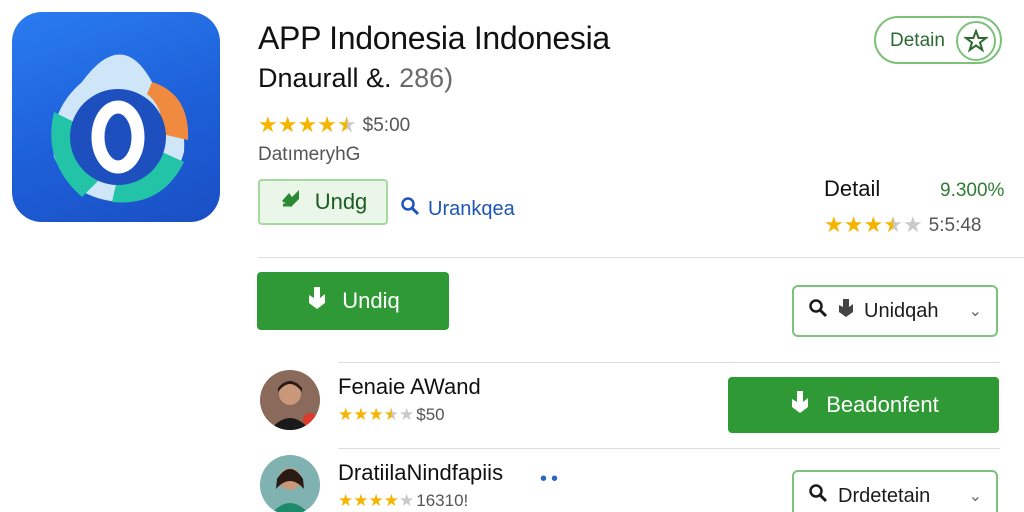 The height and width of the screenshot is (512, 1024). I want to click on dropdown-2-label: Drdetetain, so click(884, 495).